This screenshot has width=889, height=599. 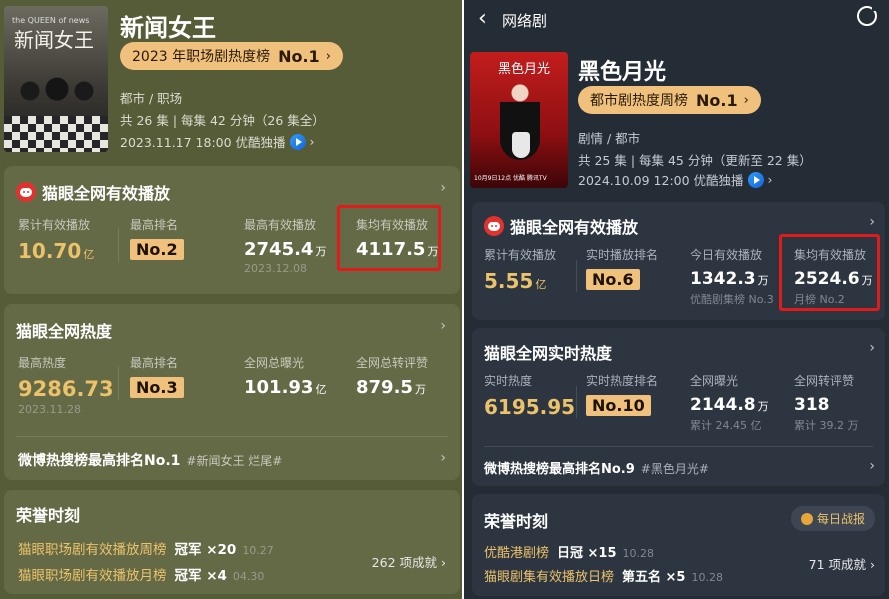 What do you see at coordinates (279, 387) in the screenshot?
I see `stat-value: 101.93` at bounding box center [279, 387].